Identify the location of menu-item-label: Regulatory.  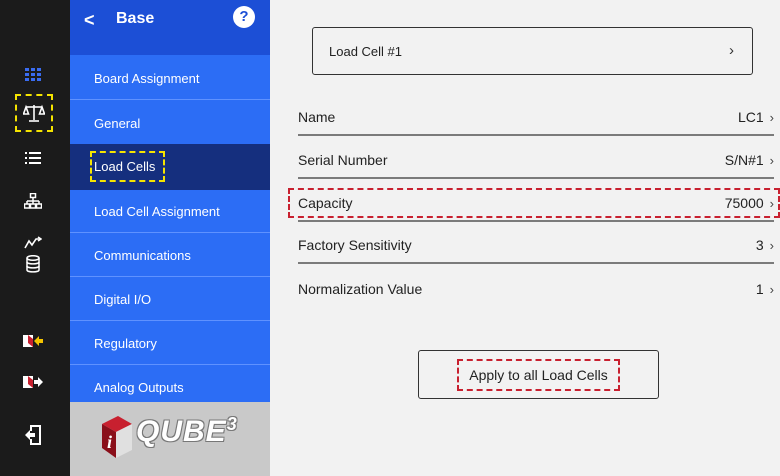
(125, 343).